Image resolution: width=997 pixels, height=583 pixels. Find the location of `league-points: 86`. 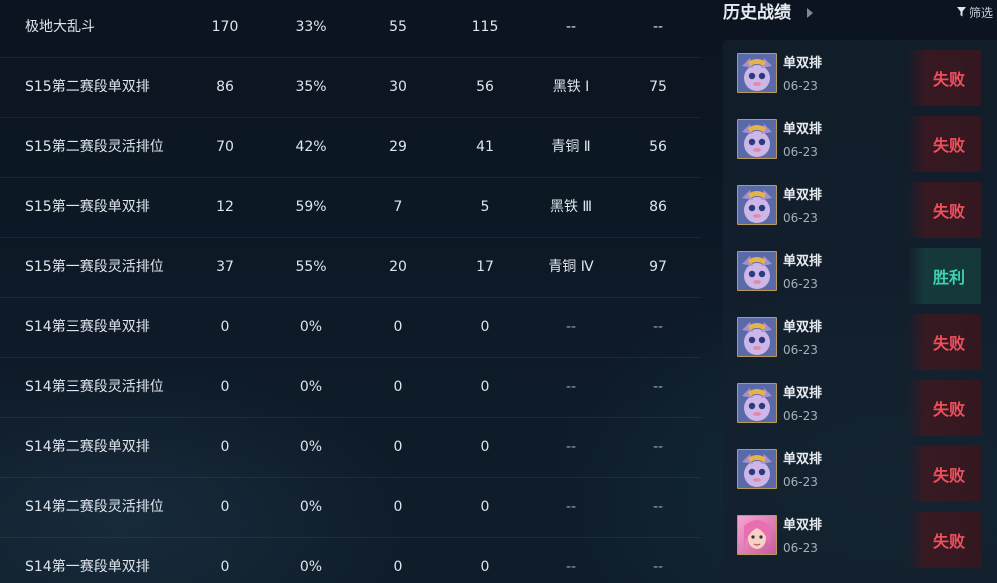

league-points: 86 is located at coordinates (658, 207).